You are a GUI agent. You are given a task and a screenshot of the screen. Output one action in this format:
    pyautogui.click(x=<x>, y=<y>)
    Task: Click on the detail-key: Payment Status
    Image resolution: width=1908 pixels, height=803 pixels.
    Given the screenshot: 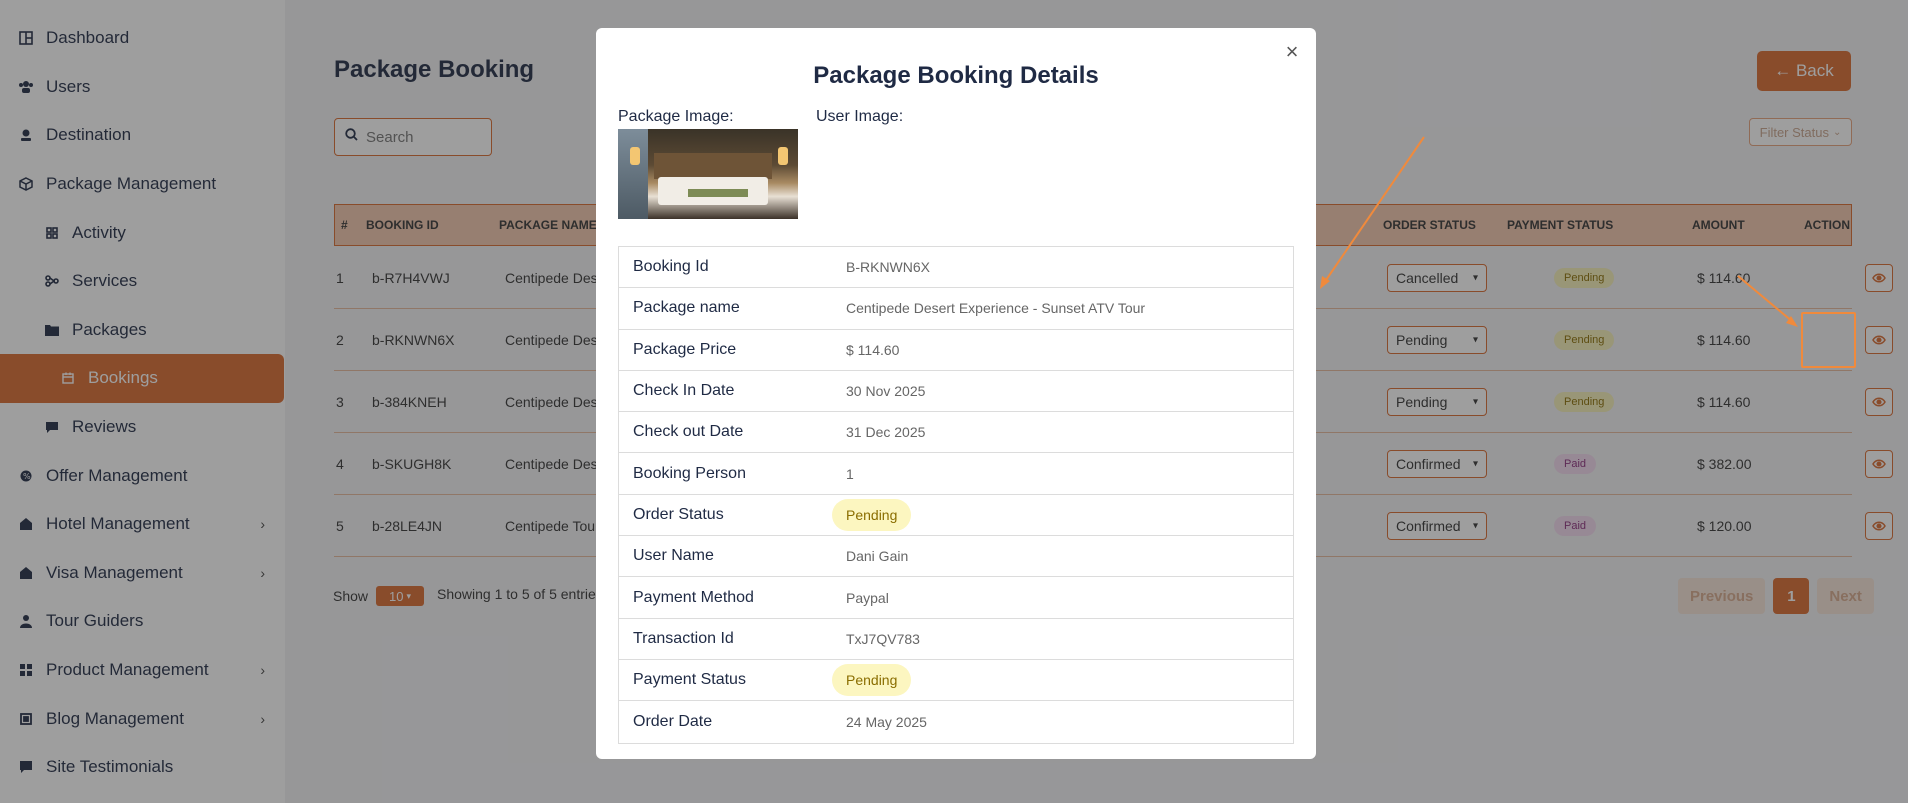 What is the action you would take?
    pyautogui.click(x=689, y=680)
    